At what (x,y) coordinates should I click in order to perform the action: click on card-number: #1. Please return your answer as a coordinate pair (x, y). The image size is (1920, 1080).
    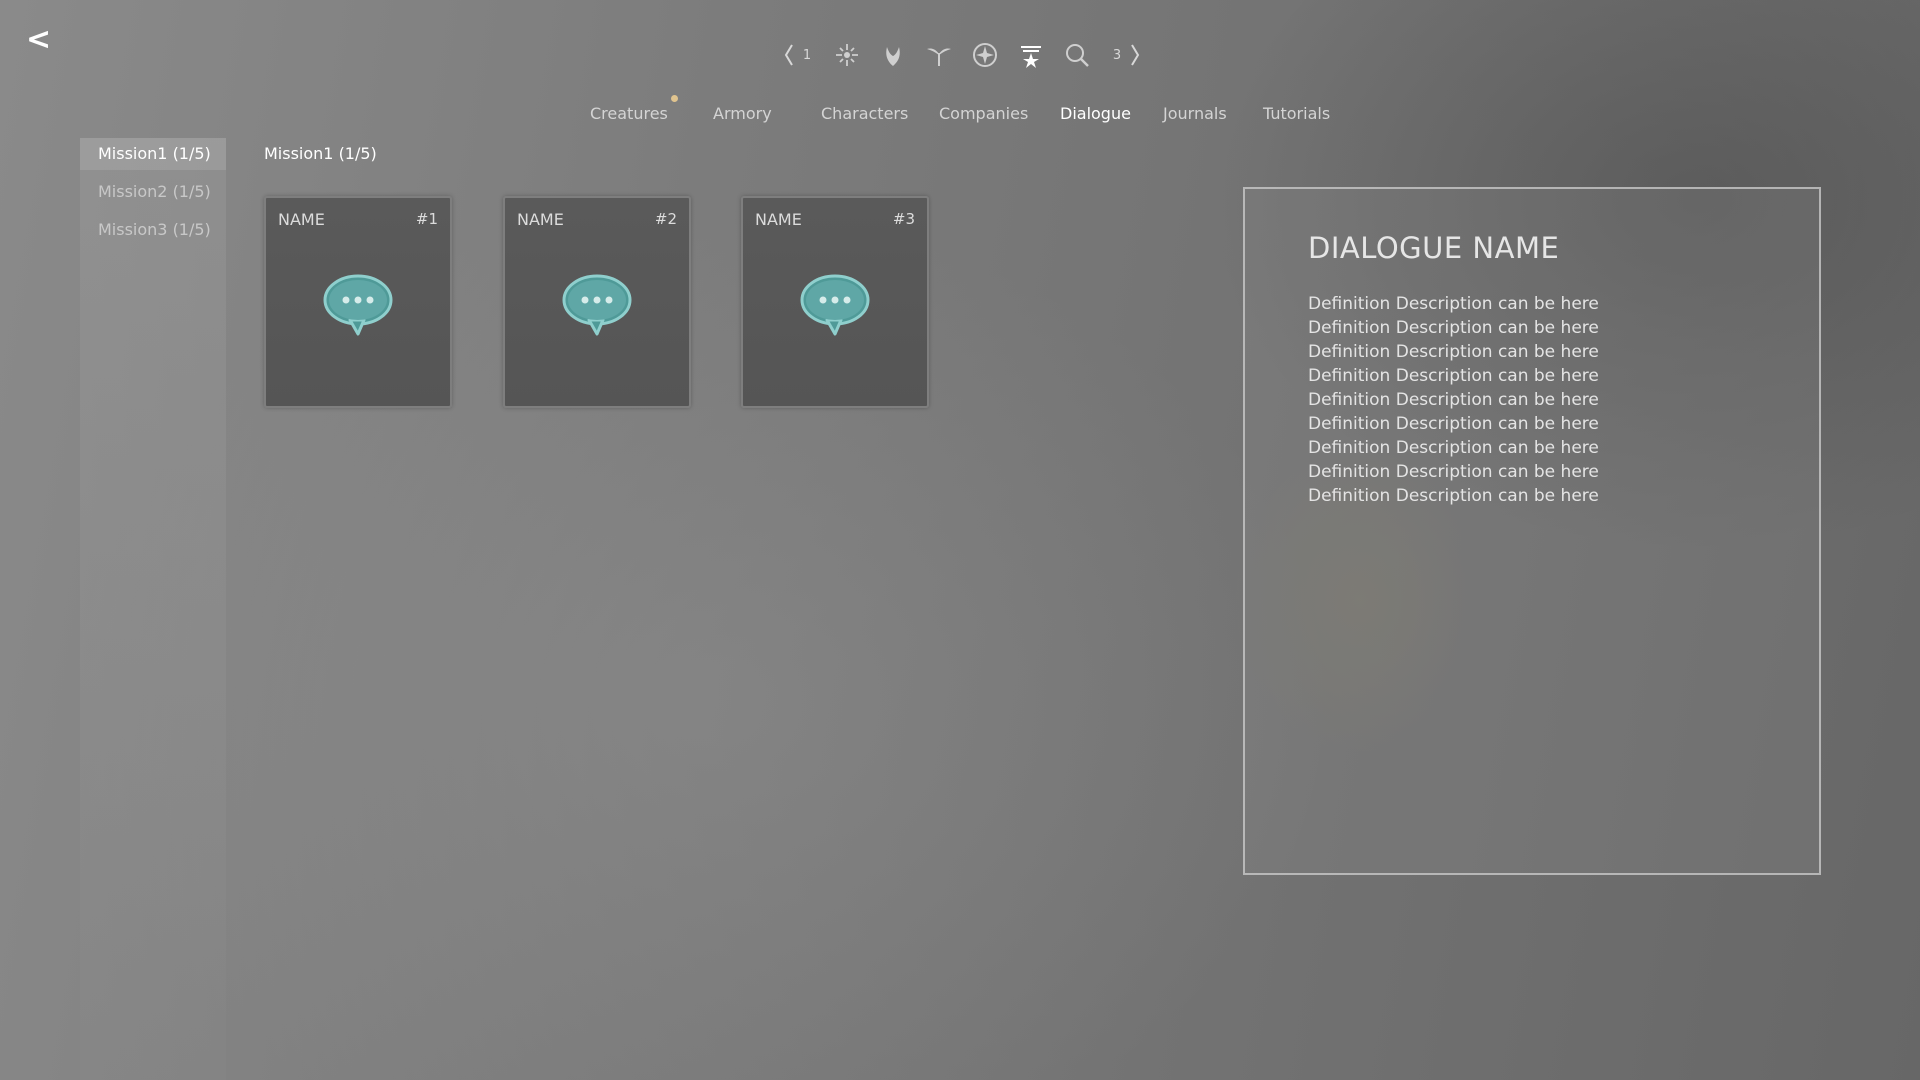
    Looking at the image, I should click on (426, 219).